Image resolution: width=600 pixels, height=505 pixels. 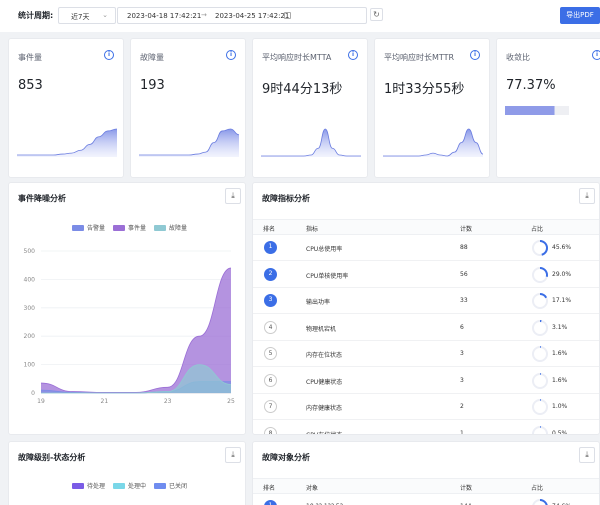 I want to click on chart-legend: 告警量 事件量 故障量, so click(x=129, y=227).